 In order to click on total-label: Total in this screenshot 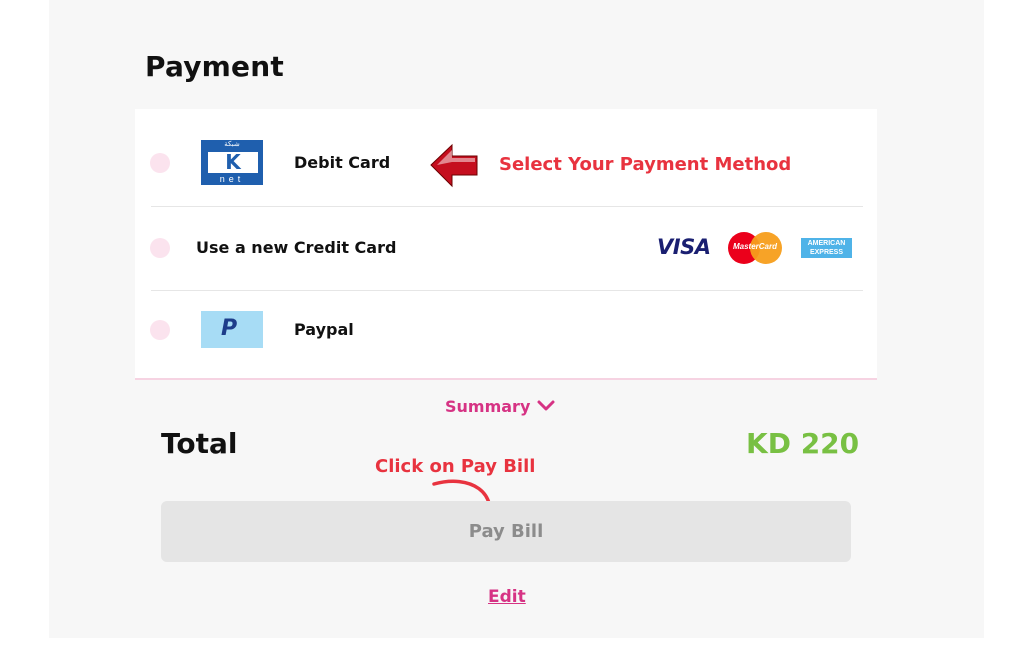, I will do `click(199, 443)`.